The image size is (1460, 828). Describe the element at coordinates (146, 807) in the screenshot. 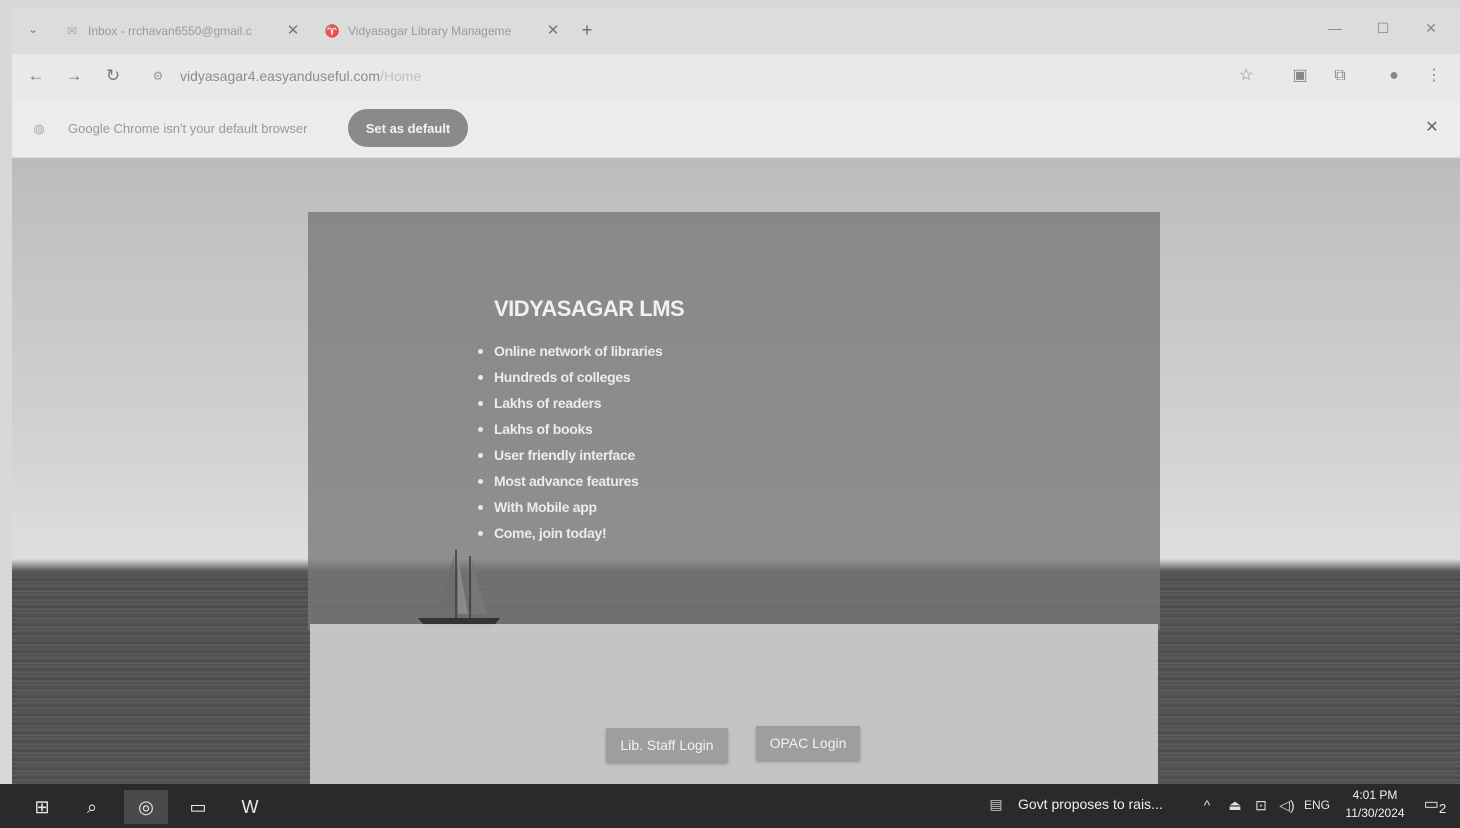

I see `chrome-taskbar-icon: ◎` at that location.